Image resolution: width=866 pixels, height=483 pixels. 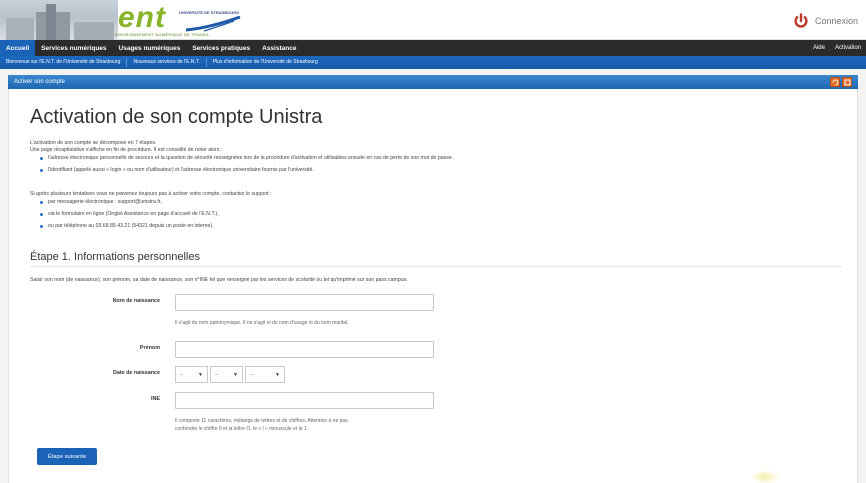 What do you see at coordinates (304, 302) in the screenshot?
I see `nom-naissance-input` at bounding box center [304, 302].